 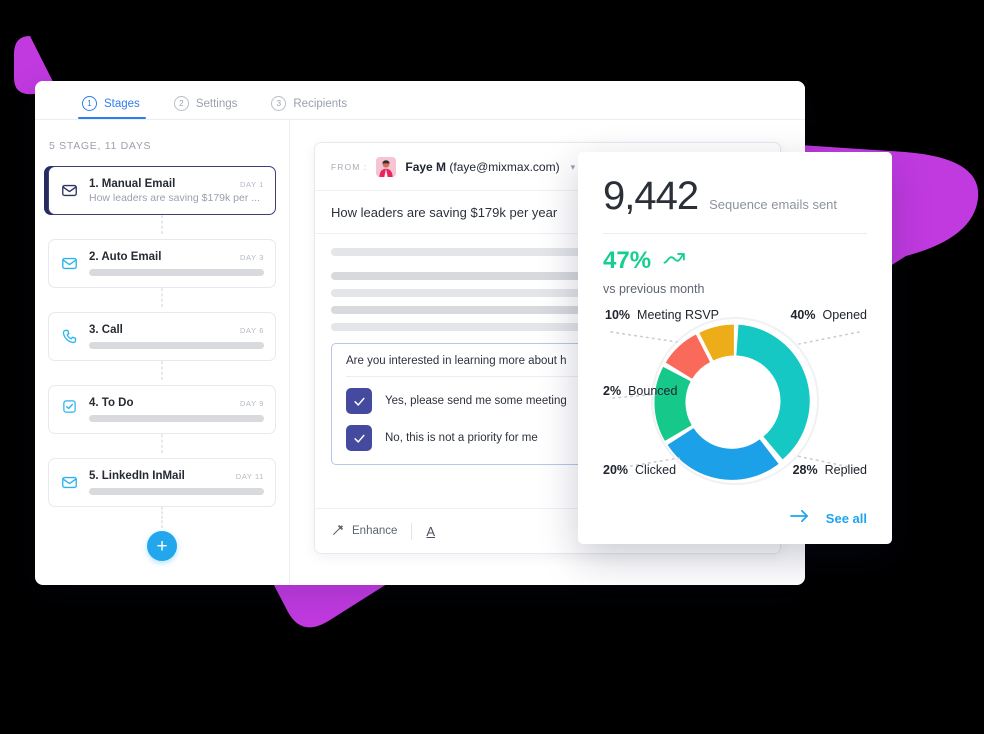 What do you see at coordinates (320, 103) in the screenshot?
I see `tab-recipients-label: Recipients` at bounding box center [320, 103].